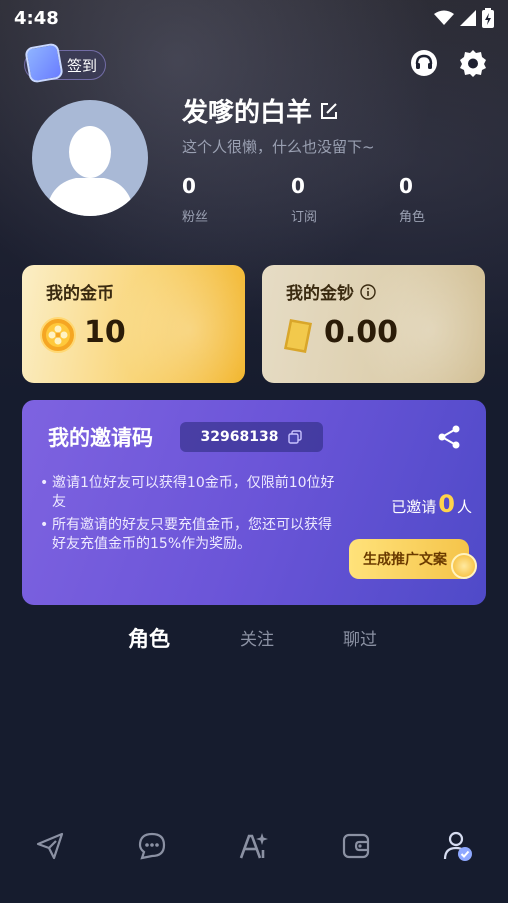 Image resolution: width=508 pixels, height=903 pixels. What do you see at coordinates (468, 18) in the screenshot?
I see `signal-icon` at bounding box center [468, 18].